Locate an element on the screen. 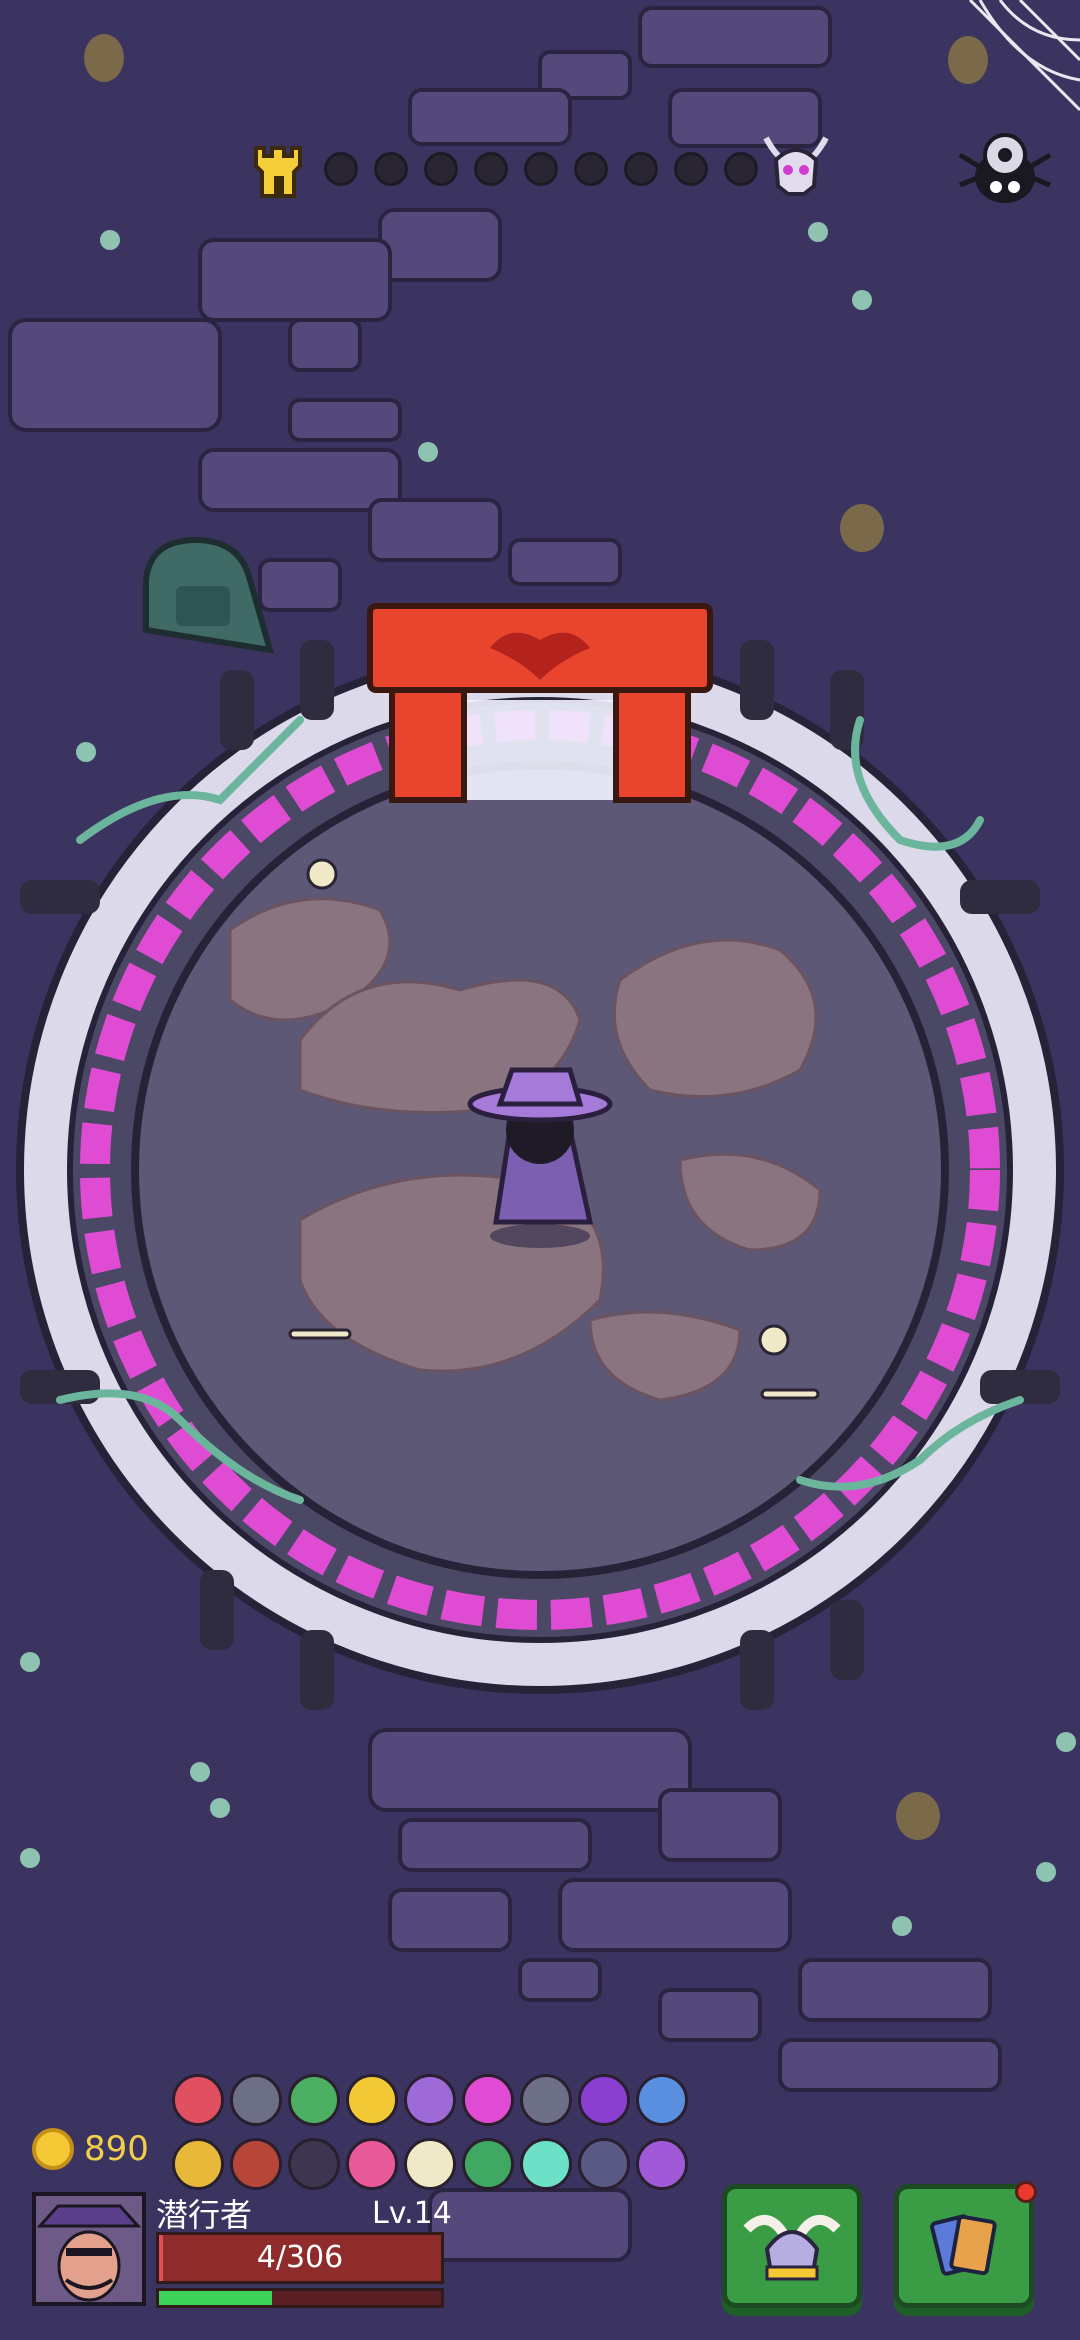 The width and height of the screenshot is (1080, 2340). cards-button is located at coordinates (965, 2244).